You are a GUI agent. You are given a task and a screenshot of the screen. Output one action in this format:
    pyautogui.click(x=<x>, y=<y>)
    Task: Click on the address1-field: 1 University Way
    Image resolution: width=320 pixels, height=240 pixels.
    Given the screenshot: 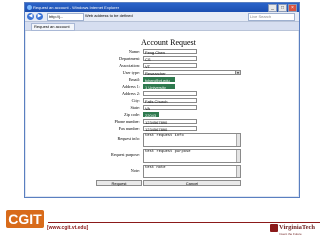 What is the action you would take?
    pyautogui.click(x=159, y=89)
    